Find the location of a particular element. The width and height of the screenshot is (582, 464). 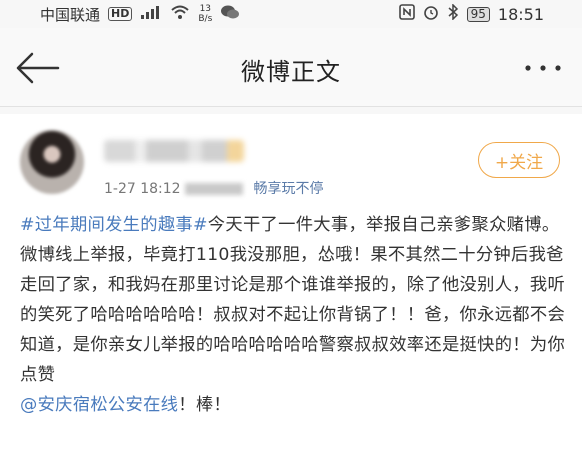

signal-icon is located at coordinates (151, 14).